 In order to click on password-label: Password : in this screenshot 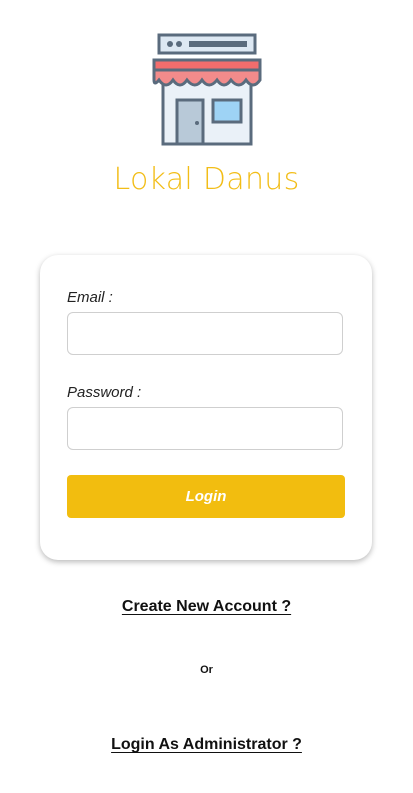, I will do `click(104, 392)`.